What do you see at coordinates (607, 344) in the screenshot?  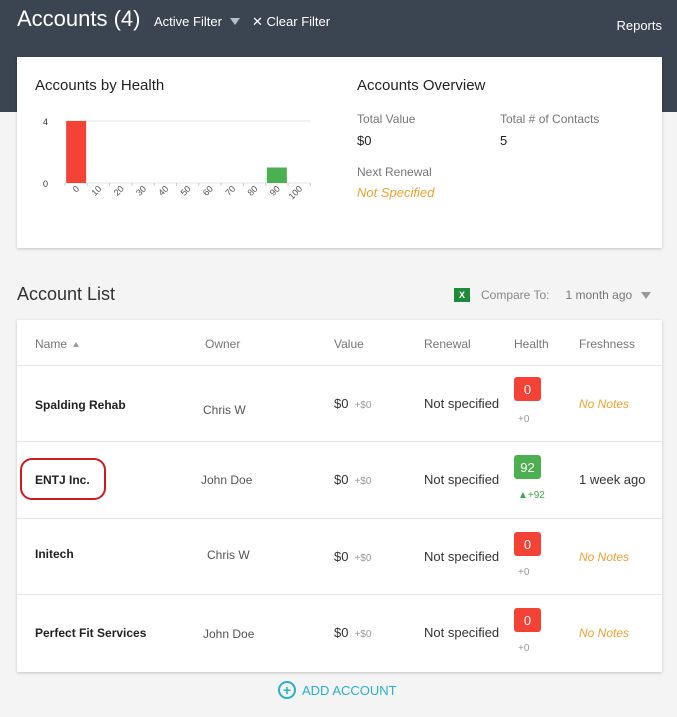 I see `column-header-freshness: Freshness` at bounding box center [607, 344].